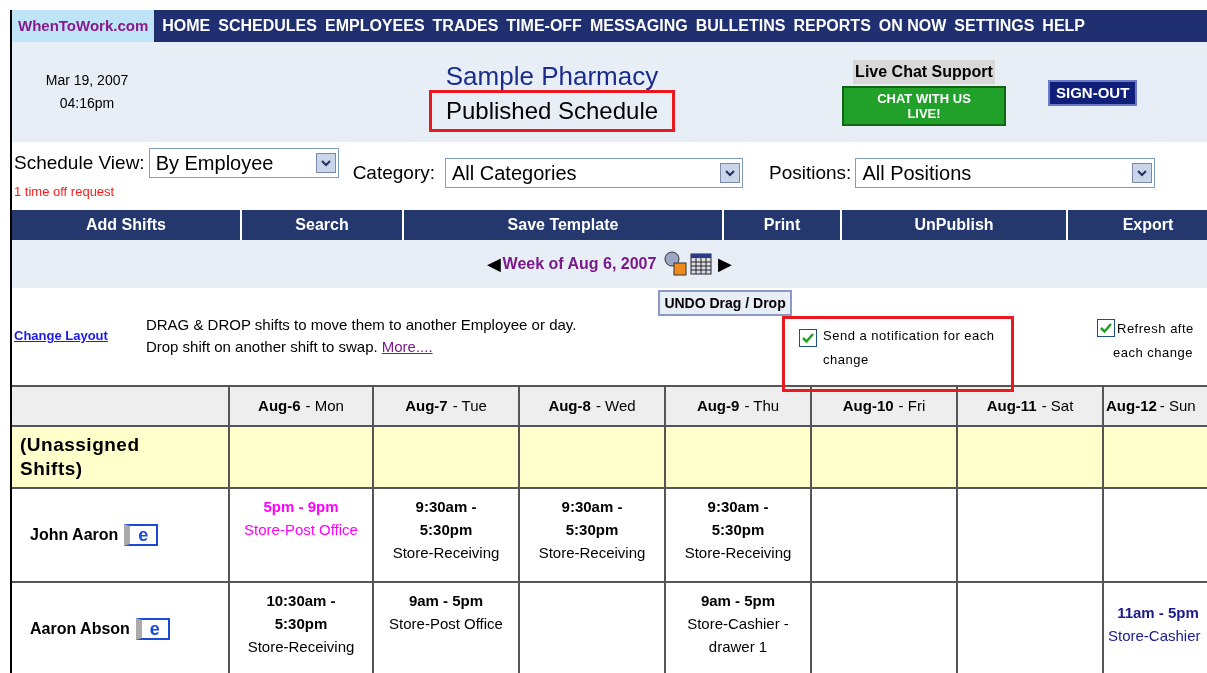 This screenshot has width=1207, height=673. I want to click on nav-link: TIME-OFF, so click(544, 26).